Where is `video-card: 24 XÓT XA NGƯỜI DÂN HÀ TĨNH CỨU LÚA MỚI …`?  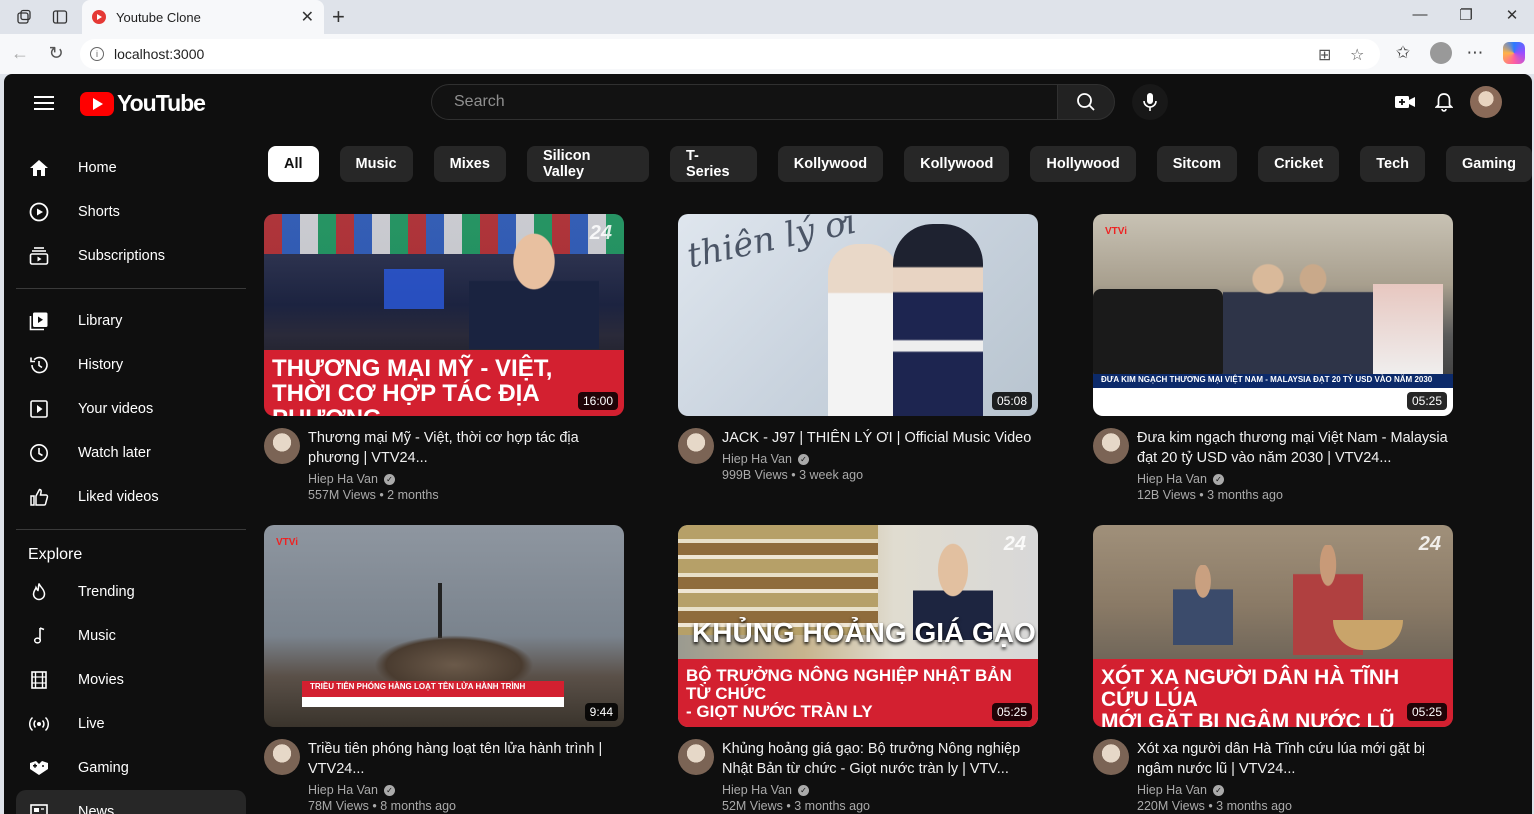 video-card: 24 XÓT XA NGƯỜI DÂN HÀ TĨNH CỨU LÚA MỚI … is located at coordinates (1273, 669).